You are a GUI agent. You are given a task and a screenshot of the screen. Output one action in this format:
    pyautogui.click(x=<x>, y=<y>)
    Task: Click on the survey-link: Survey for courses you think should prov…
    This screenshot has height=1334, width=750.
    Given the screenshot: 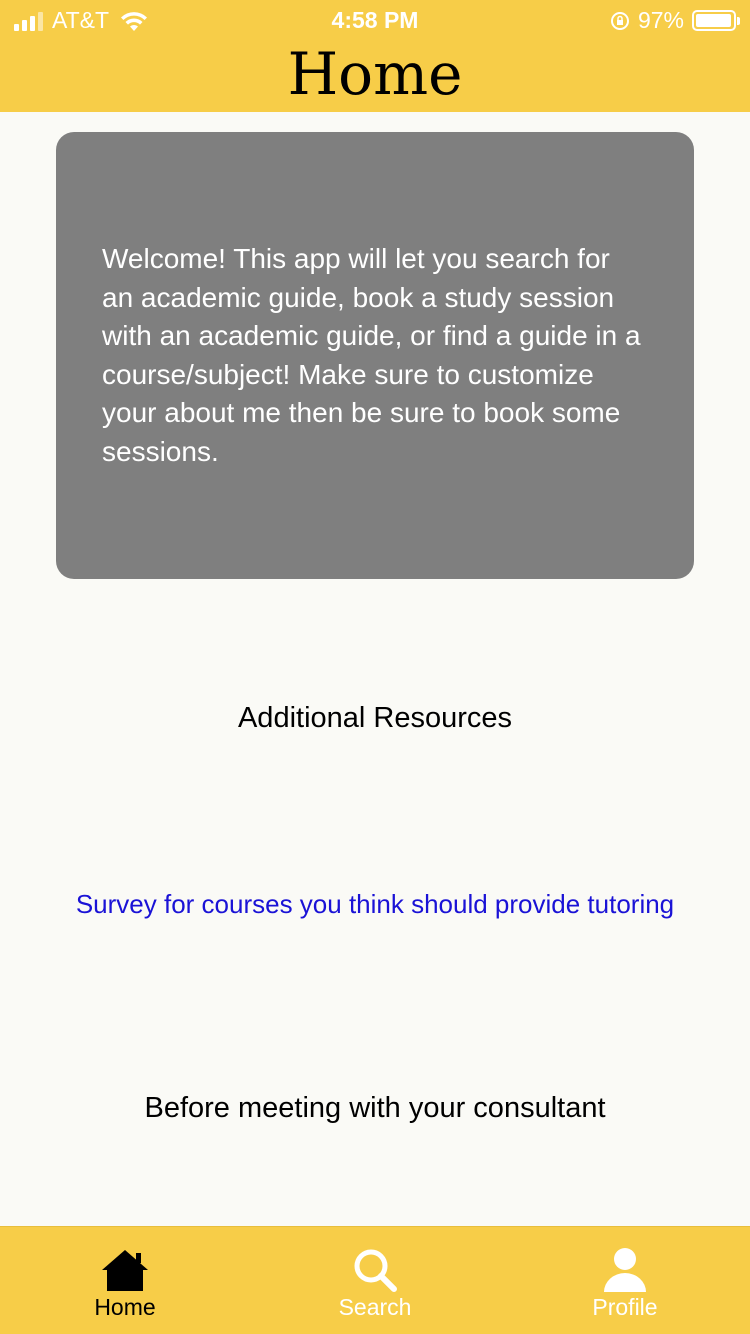 What is the action you would take?
    pyautogui.click(x=375, y=904)
    